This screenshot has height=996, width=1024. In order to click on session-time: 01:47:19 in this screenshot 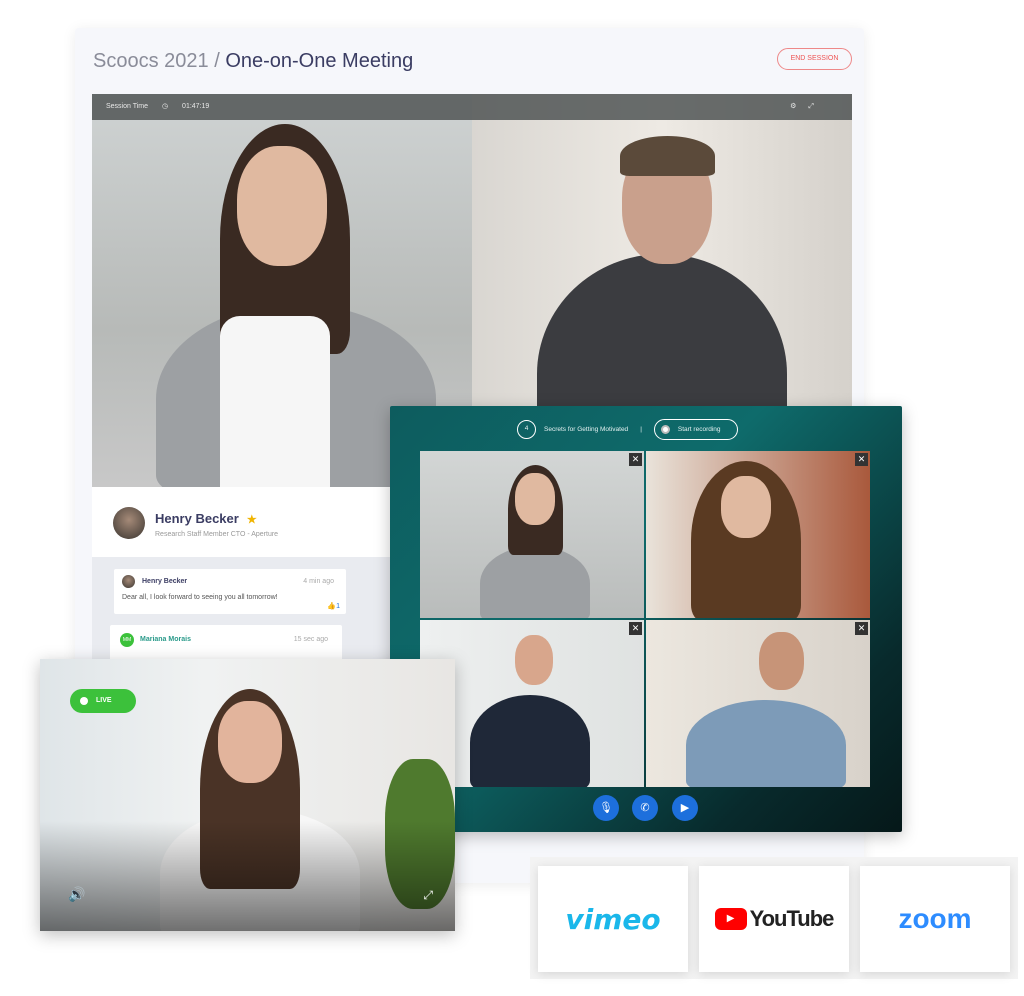, I will do `click(196, 106)`.